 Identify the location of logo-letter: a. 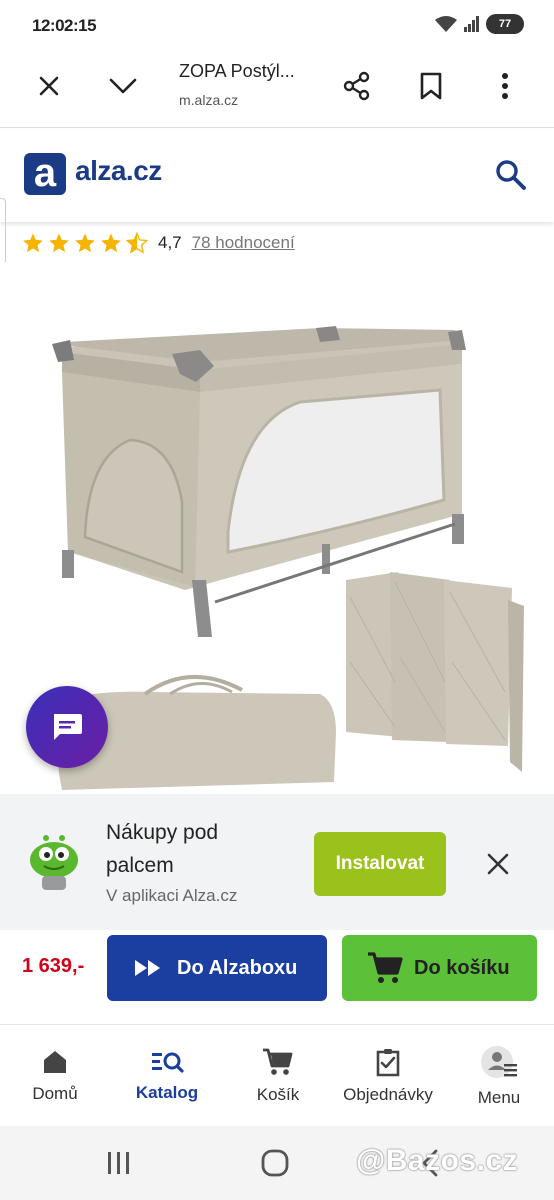
(45, 173).